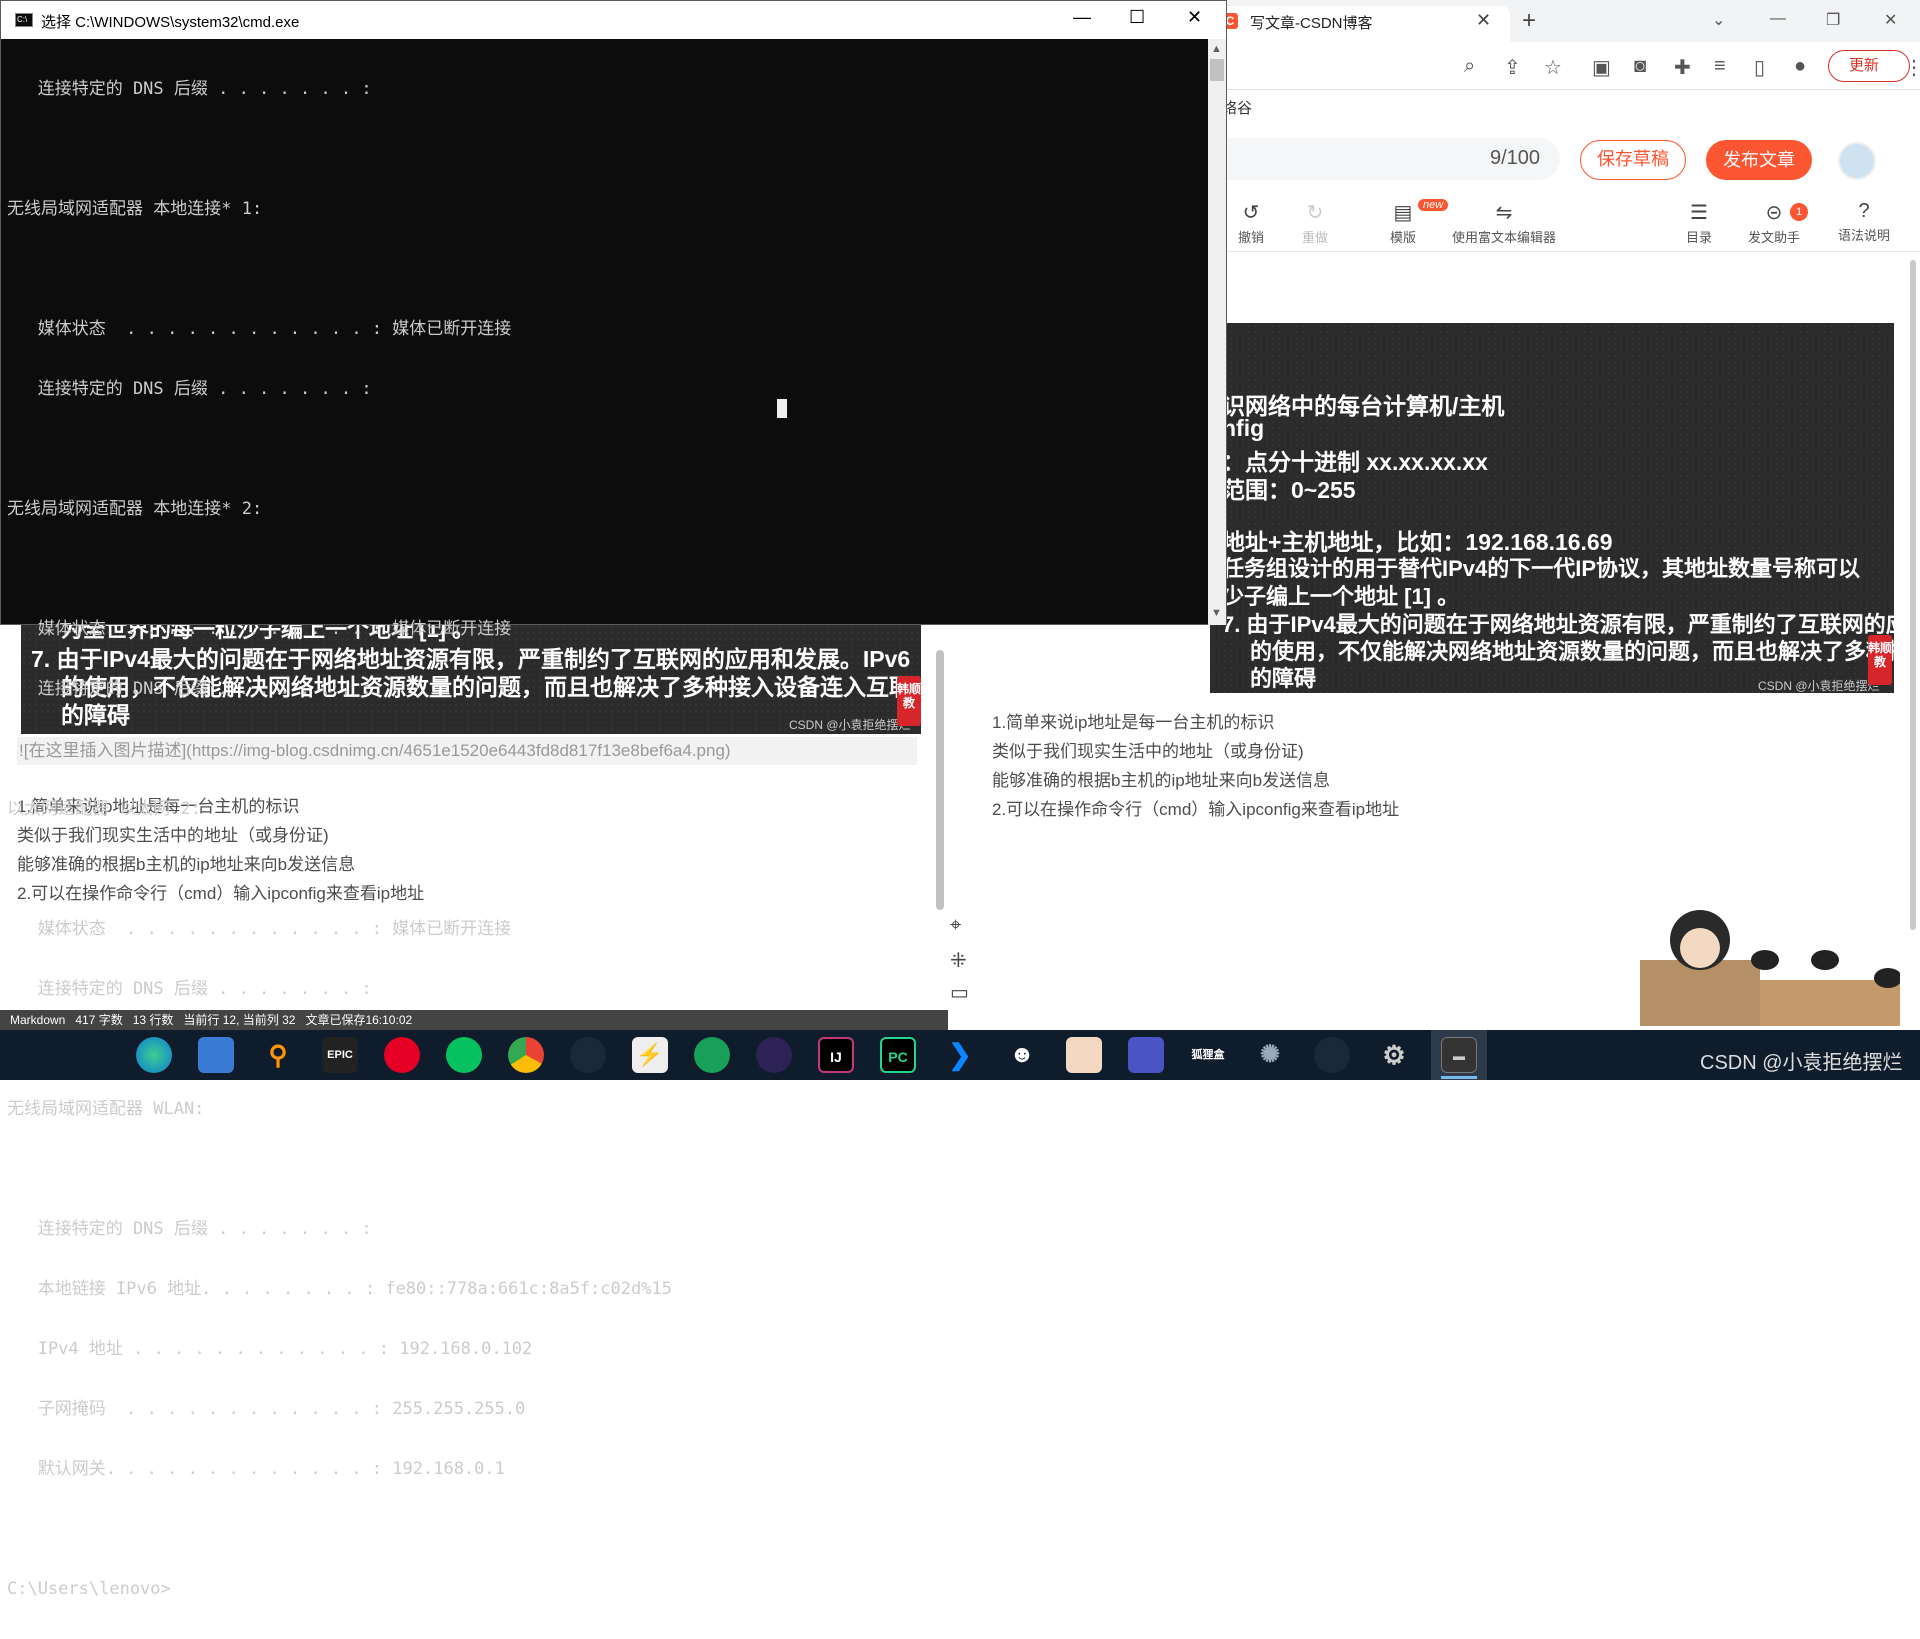  What do you see at coordinates (464, 1055) in the screenshot?
I see `wechat-icon` at bounding box center [464, 1055].